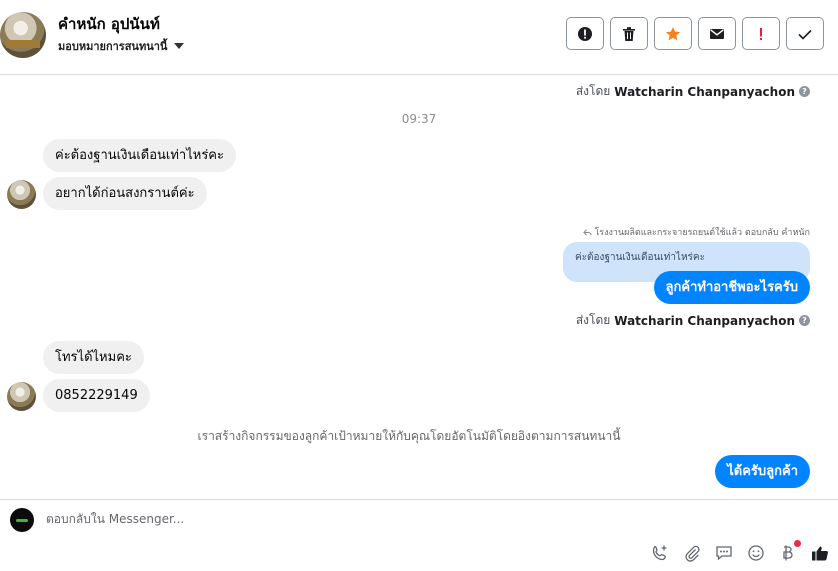  I want to click on outgoing-message: ลูกค้าทำอาชีพอะไรครับ, so click(731, 287).